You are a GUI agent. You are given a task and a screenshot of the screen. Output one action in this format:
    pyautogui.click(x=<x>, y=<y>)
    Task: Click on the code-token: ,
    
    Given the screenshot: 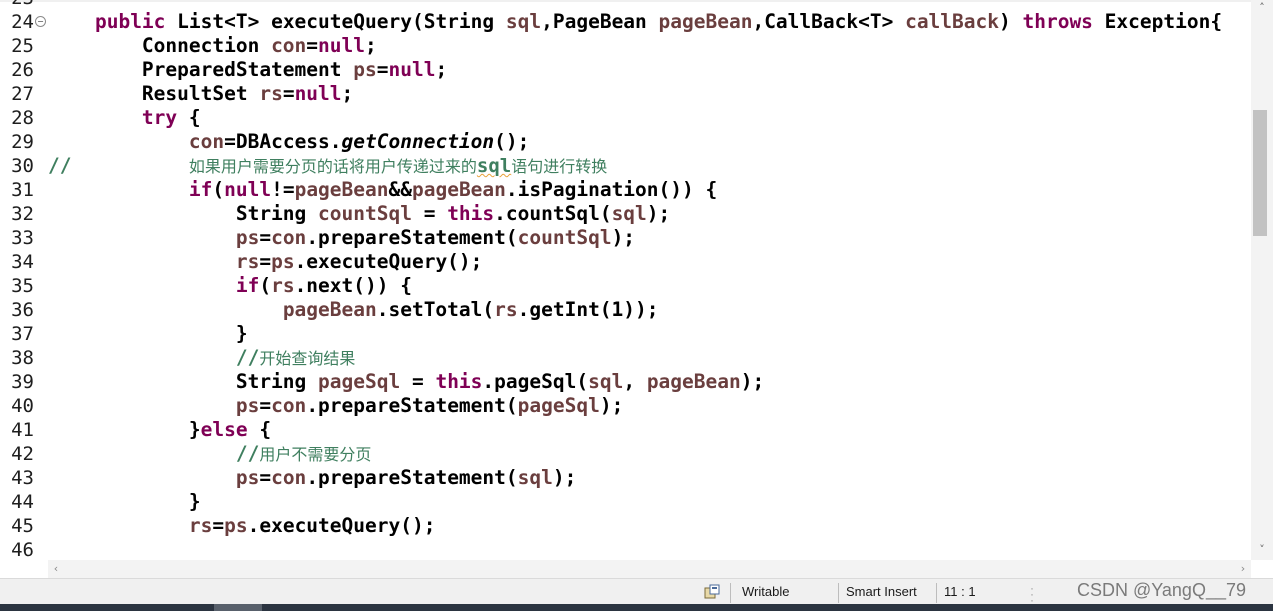 What is the action you would take?
    pyautogui.click(x=635, y=381)
    